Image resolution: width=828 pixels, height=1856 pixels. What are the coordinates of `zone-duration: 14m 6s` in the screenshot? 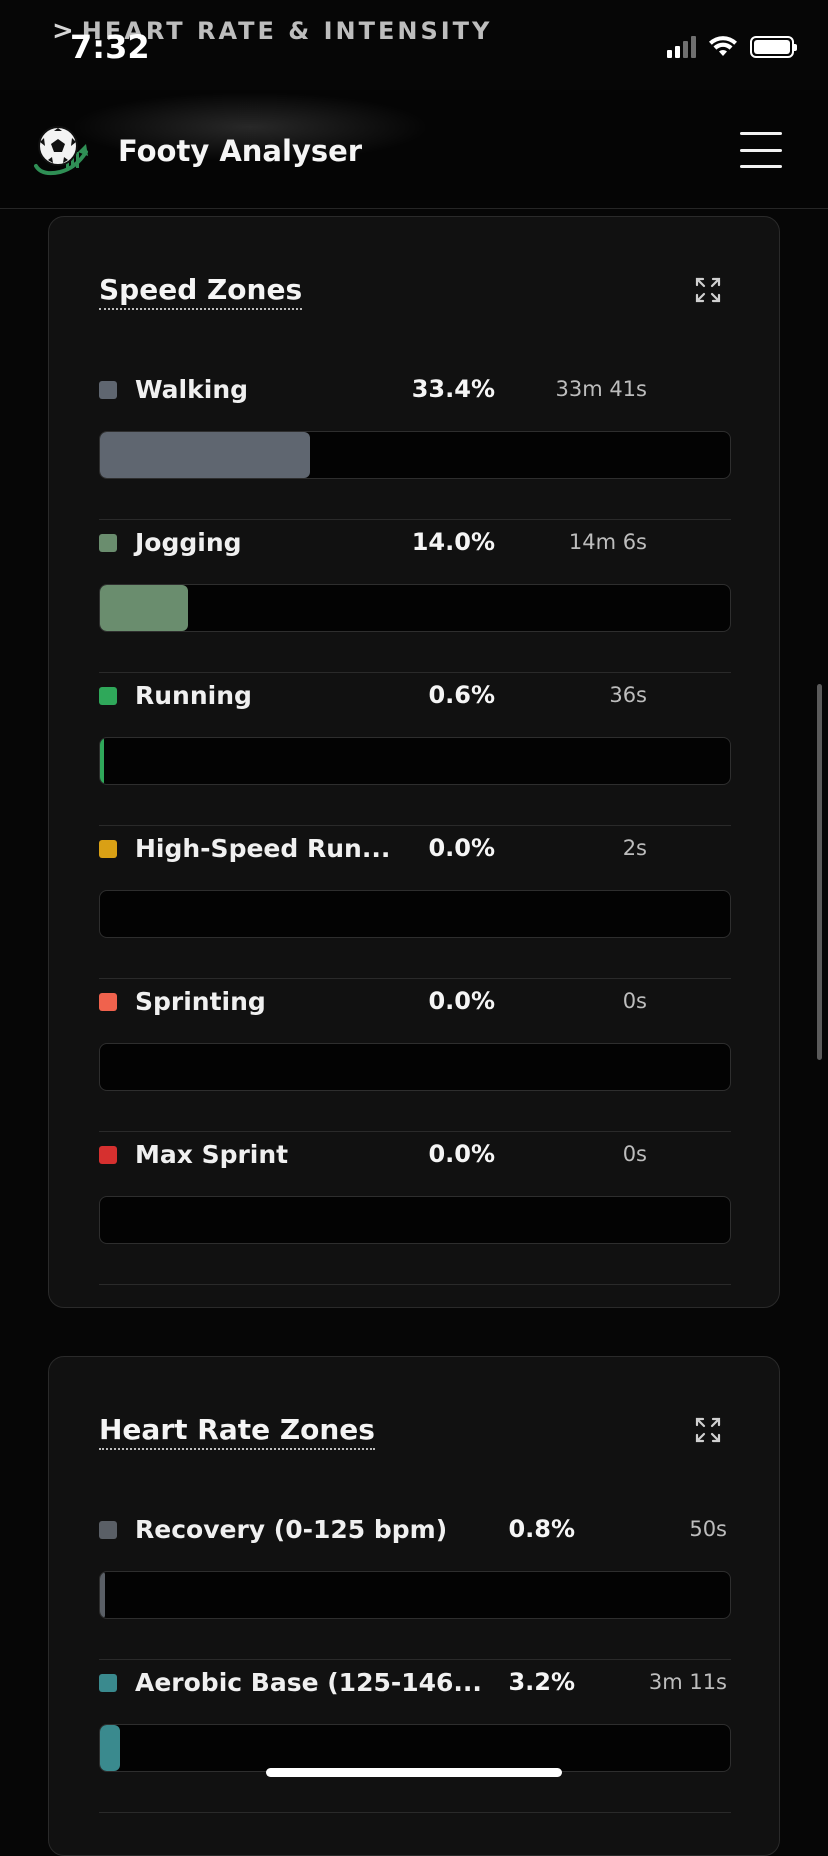 It's located at (607, 542).